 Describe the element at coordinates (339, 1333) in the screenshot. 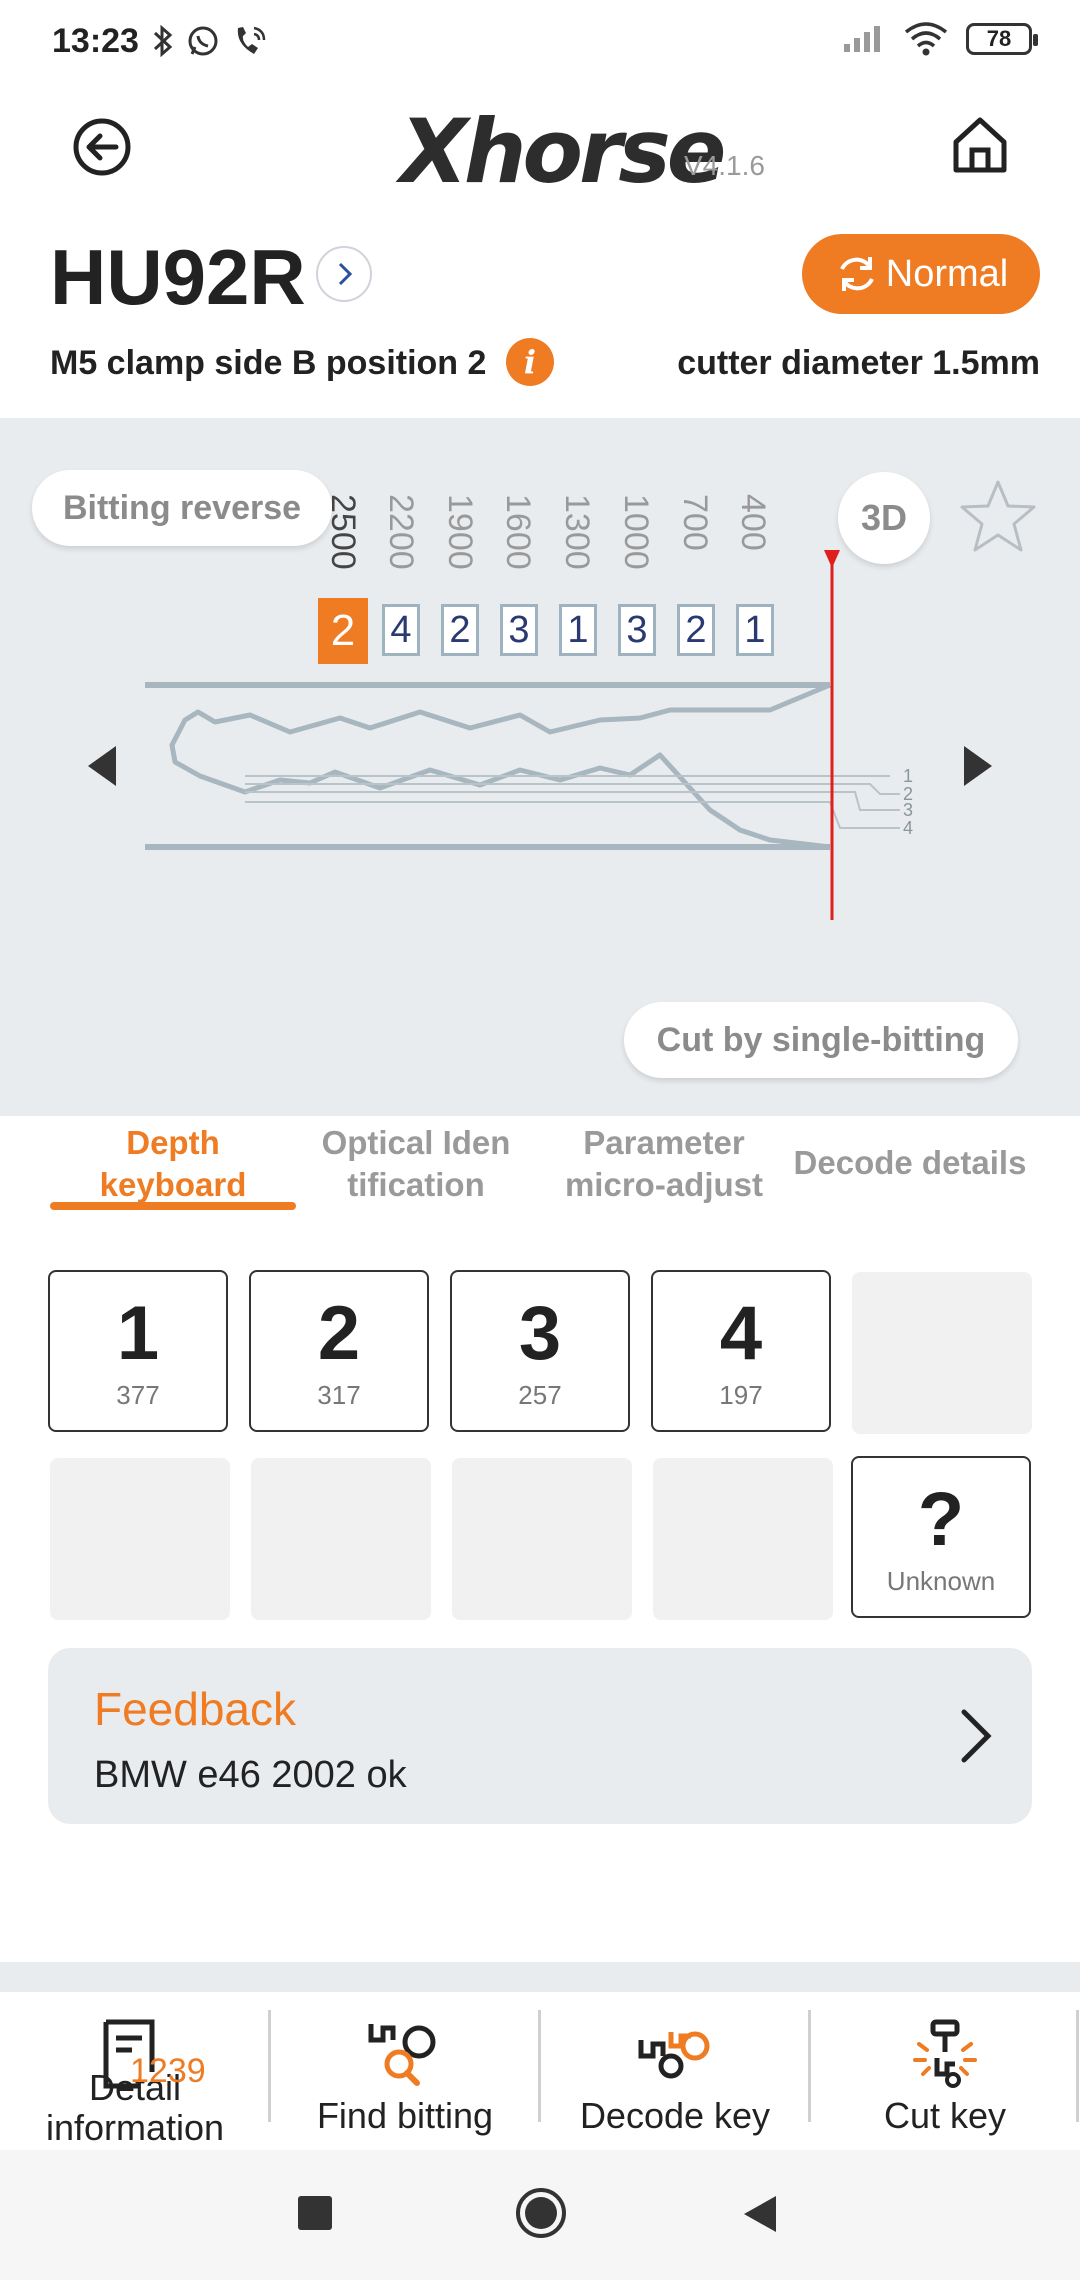

I see `depth-key-value: 2` at that location.